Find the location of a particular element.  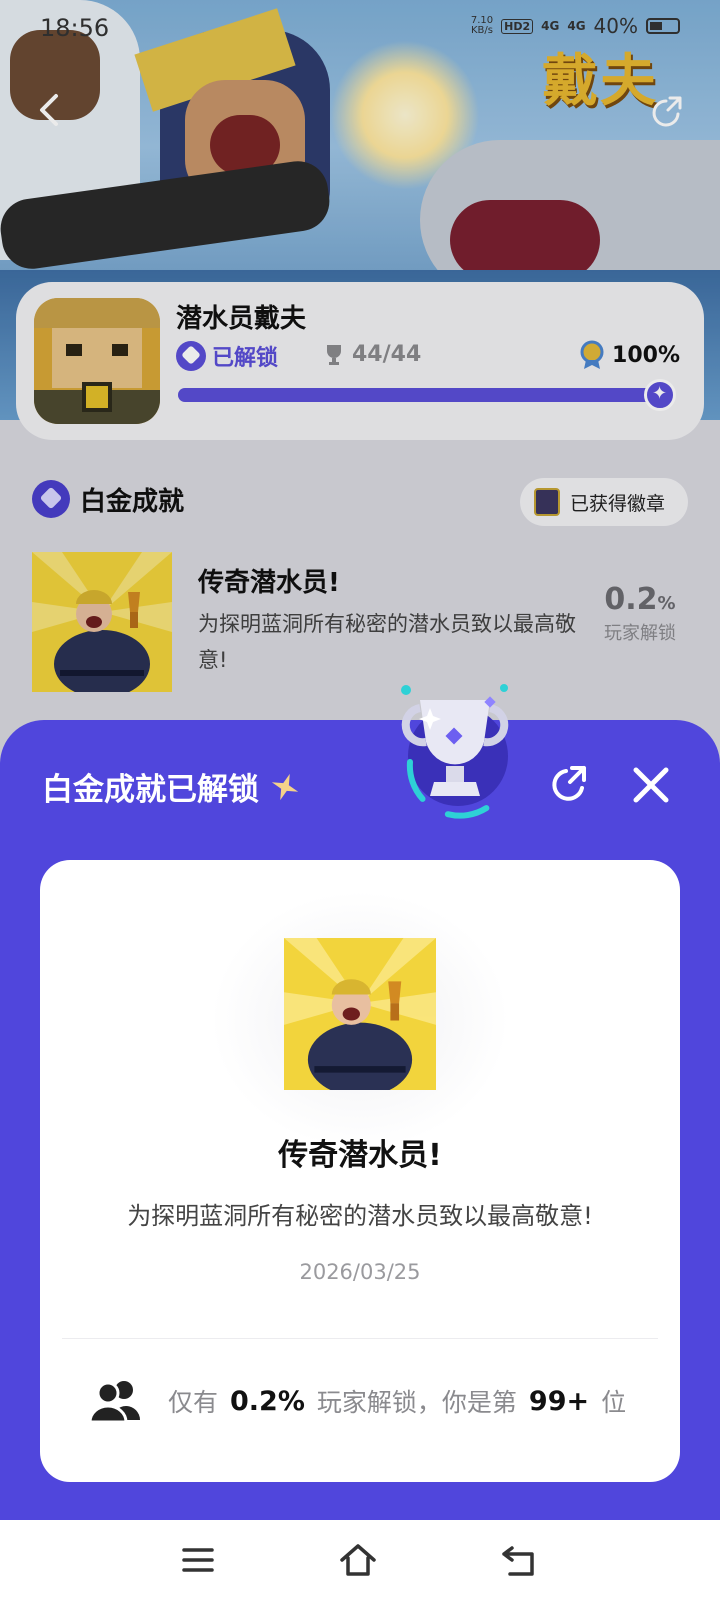

share-button is located at coordinates (569, 785).